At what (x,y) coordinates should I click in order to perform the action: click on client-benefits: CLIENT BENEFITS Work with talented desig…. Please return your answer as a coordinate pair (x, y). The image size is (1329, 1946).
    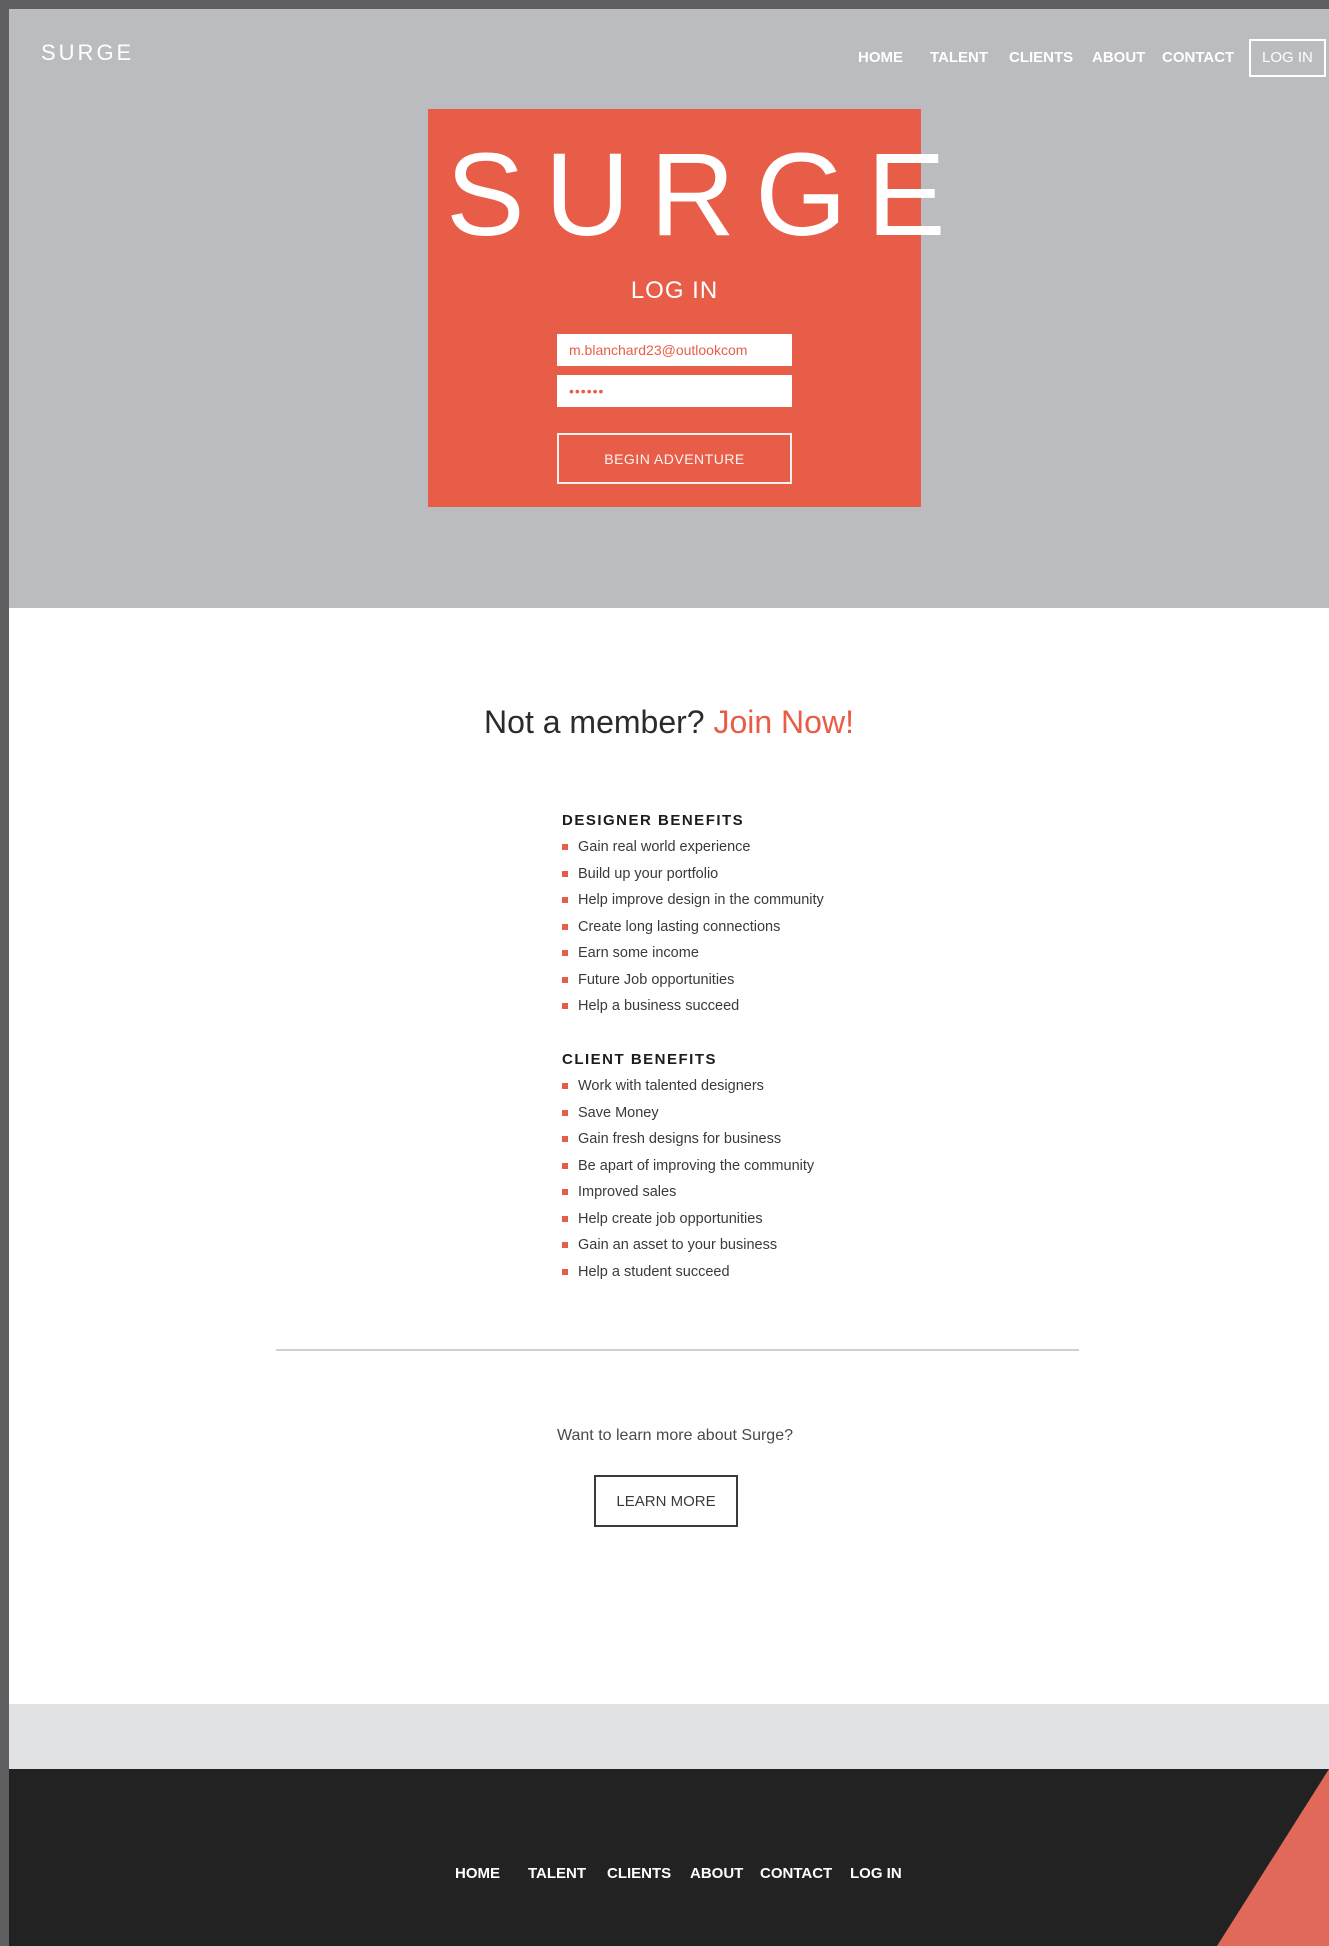
    Looking at the image, I should click on (742, 1166).